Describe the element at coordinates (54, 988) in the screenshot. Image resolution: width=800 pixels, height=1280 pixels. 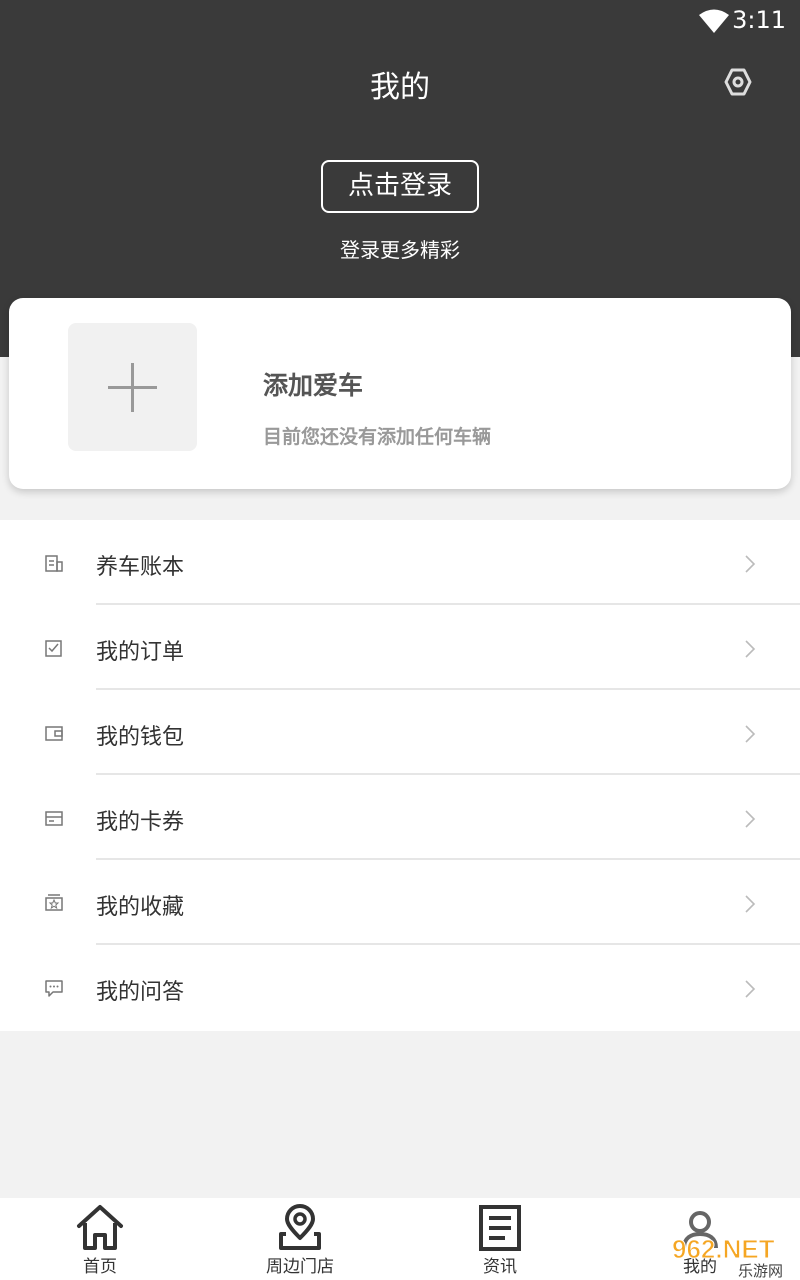
I see `qa-icon` at that location.